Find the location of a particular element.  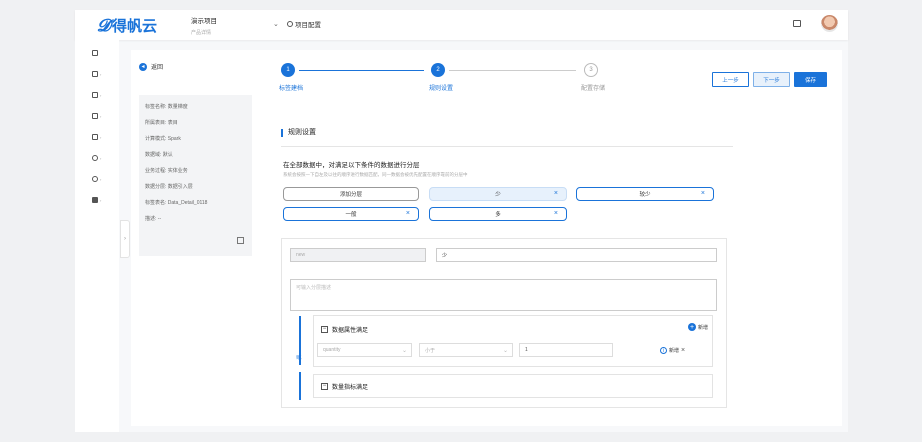

project-config-link: 项目配置 is located at coordinates (304, 24).